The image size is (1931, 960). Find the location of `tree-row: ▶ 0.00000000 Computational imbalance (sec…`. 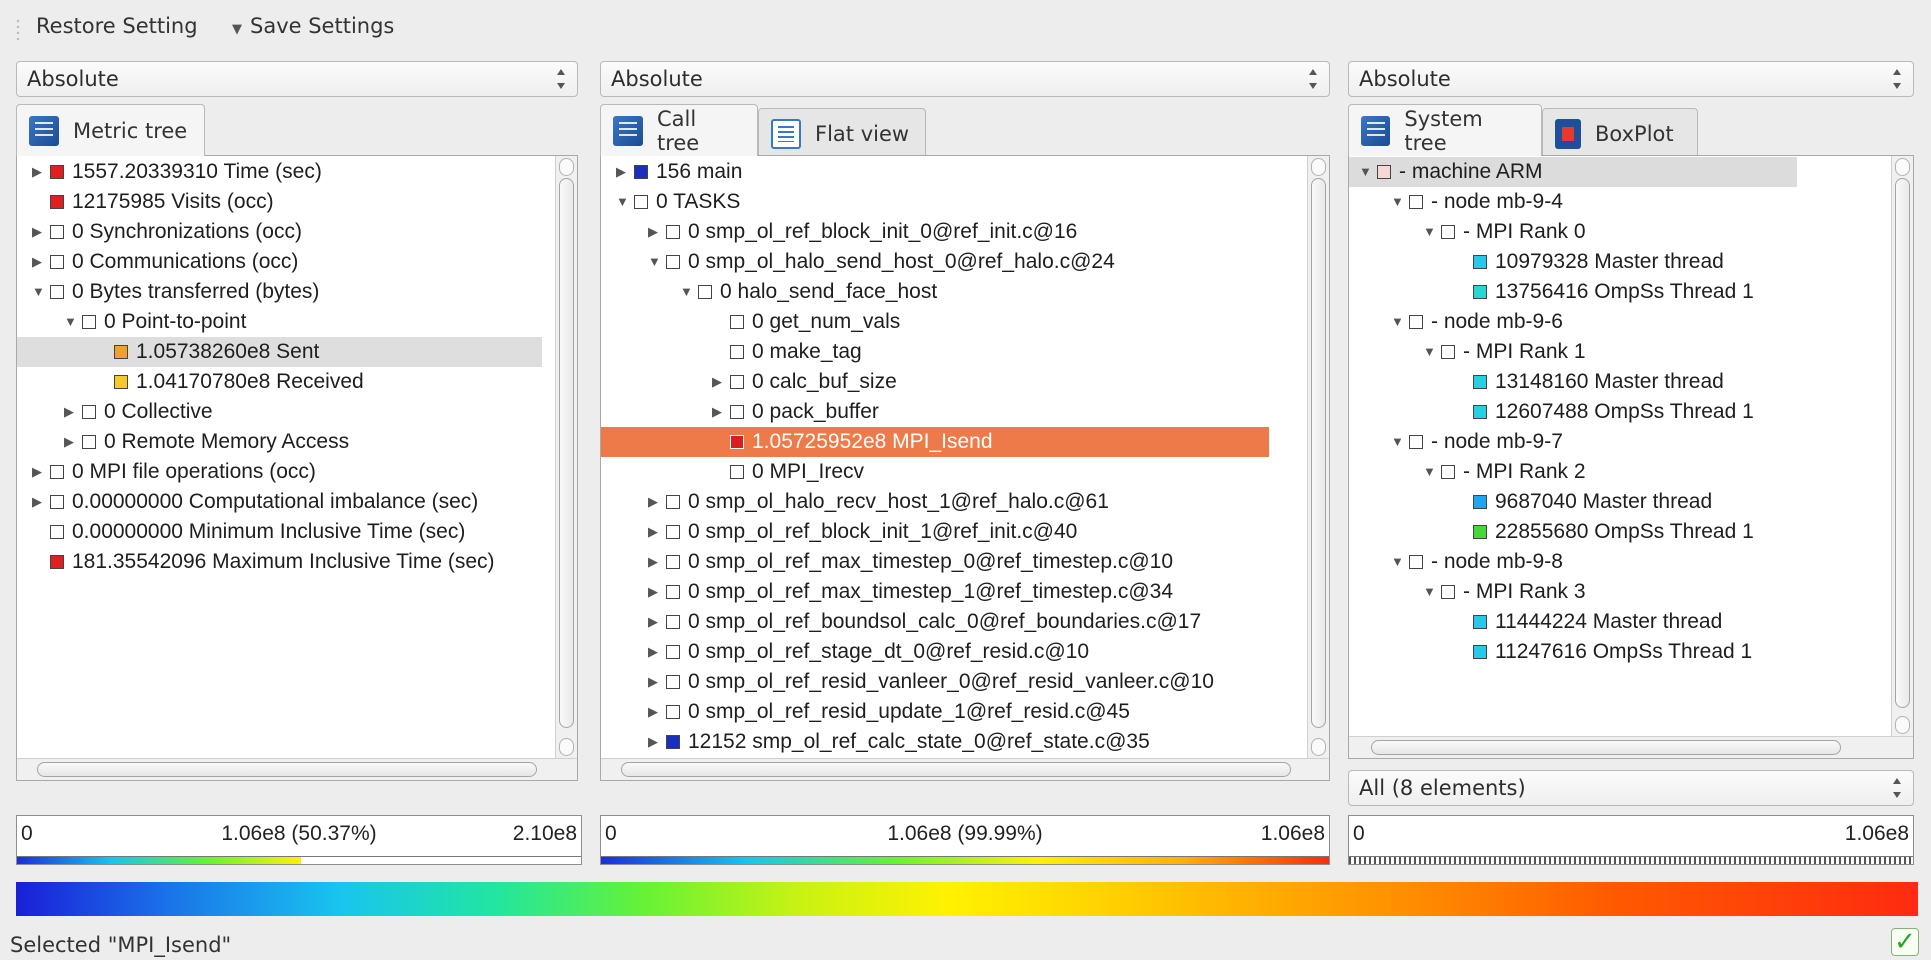

tree-row: ▶ 0.00000000 Computational imbalance (sec… is located at coordinates (279, 502).